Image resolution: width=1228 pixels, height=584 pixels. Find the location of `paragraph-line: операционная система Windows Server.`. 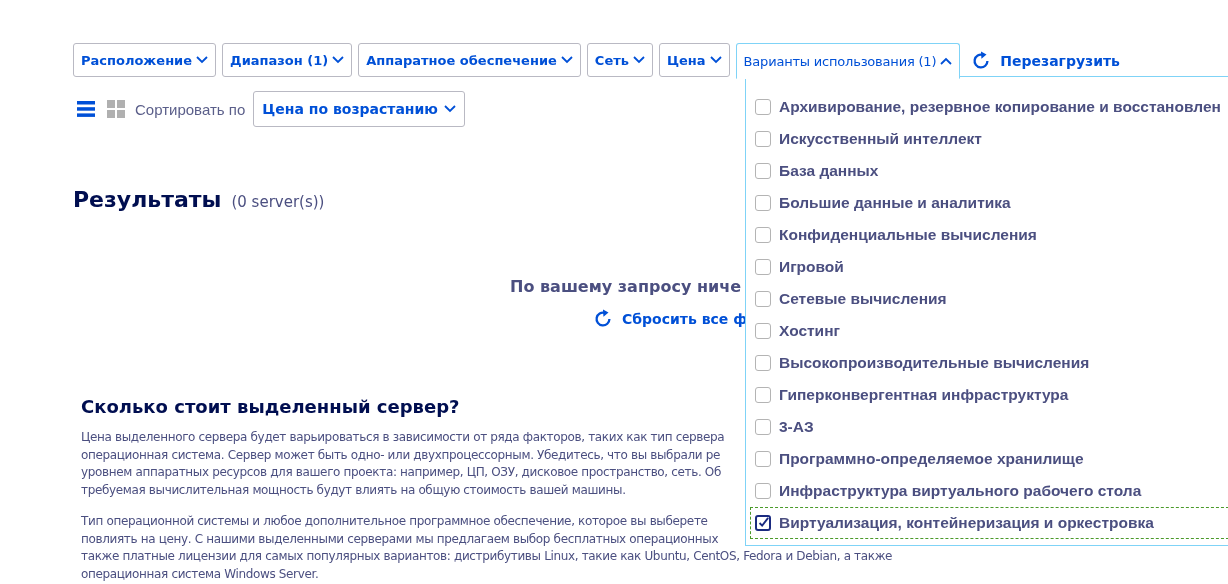

paragraph-line: операционная система Windows Server. is located at coordinates (200, 574).